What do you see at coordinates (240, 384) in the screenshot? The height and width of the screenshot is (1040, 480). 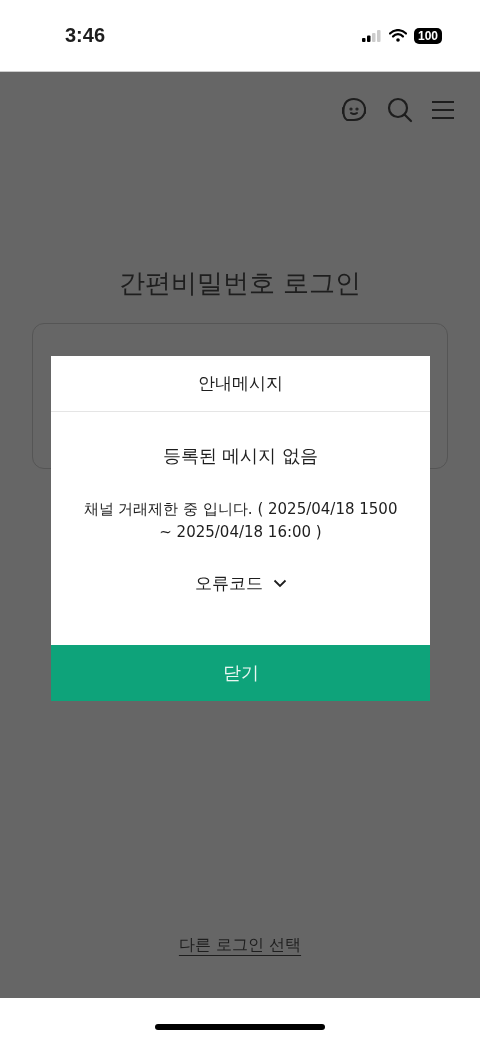 I see `dialog-title: 안내메시지` at bounding box center [240, 384].